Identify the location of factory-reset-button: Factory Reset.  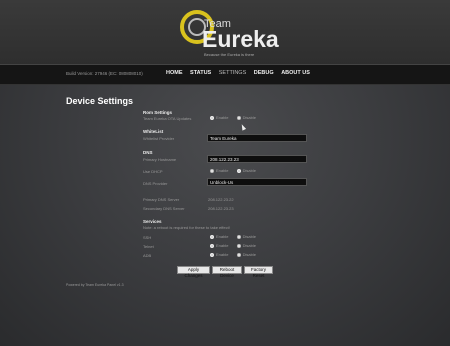
(258, 272).